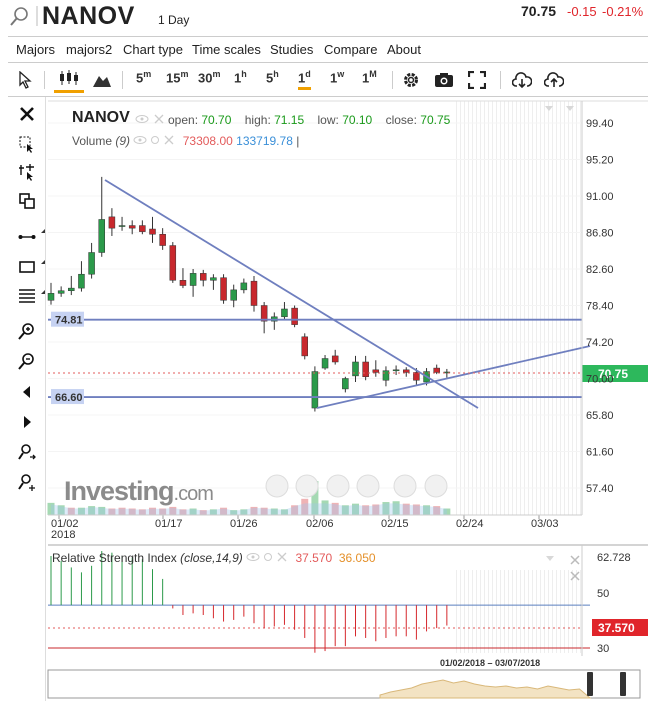  Describe the element at coordinates (600, 234) in the screenshot. I see `price-tick-label: 86.80` at that location.